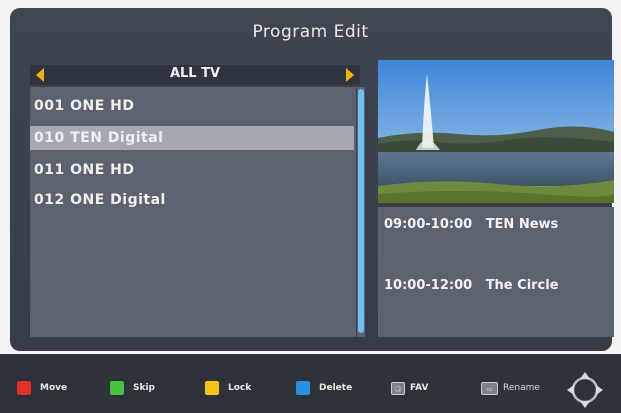  Describe the element at coordinates (84, 106) in the screenshot. I see `channel-label: 001 ONE HD` at that location.